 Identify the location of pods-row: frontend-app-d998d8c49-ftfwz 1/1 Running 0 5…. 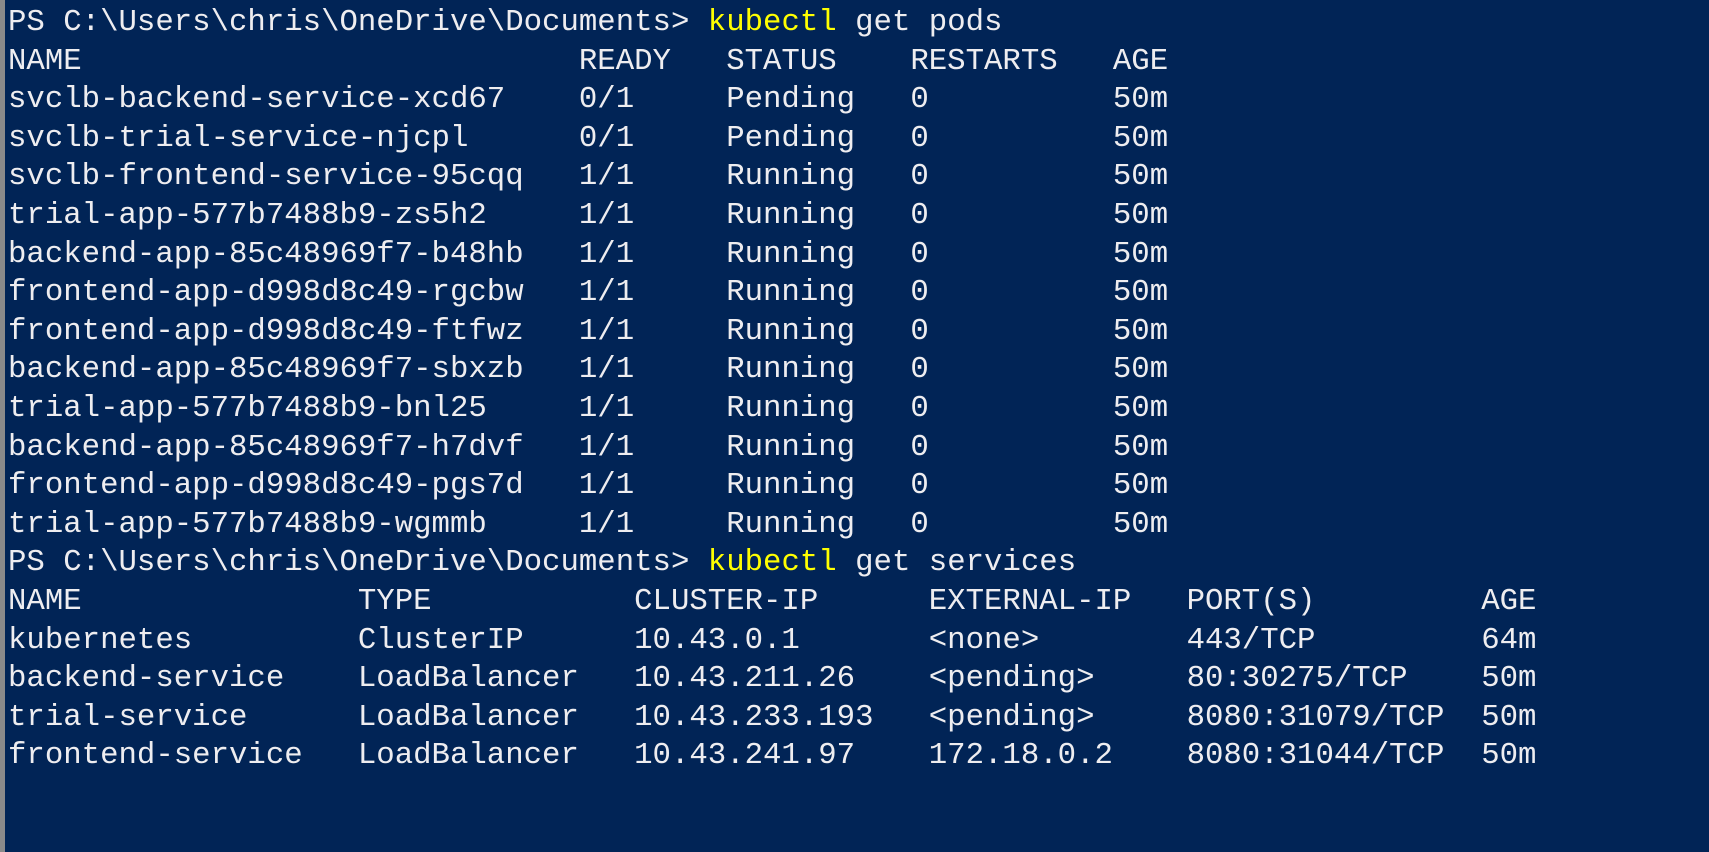
(772, 332).